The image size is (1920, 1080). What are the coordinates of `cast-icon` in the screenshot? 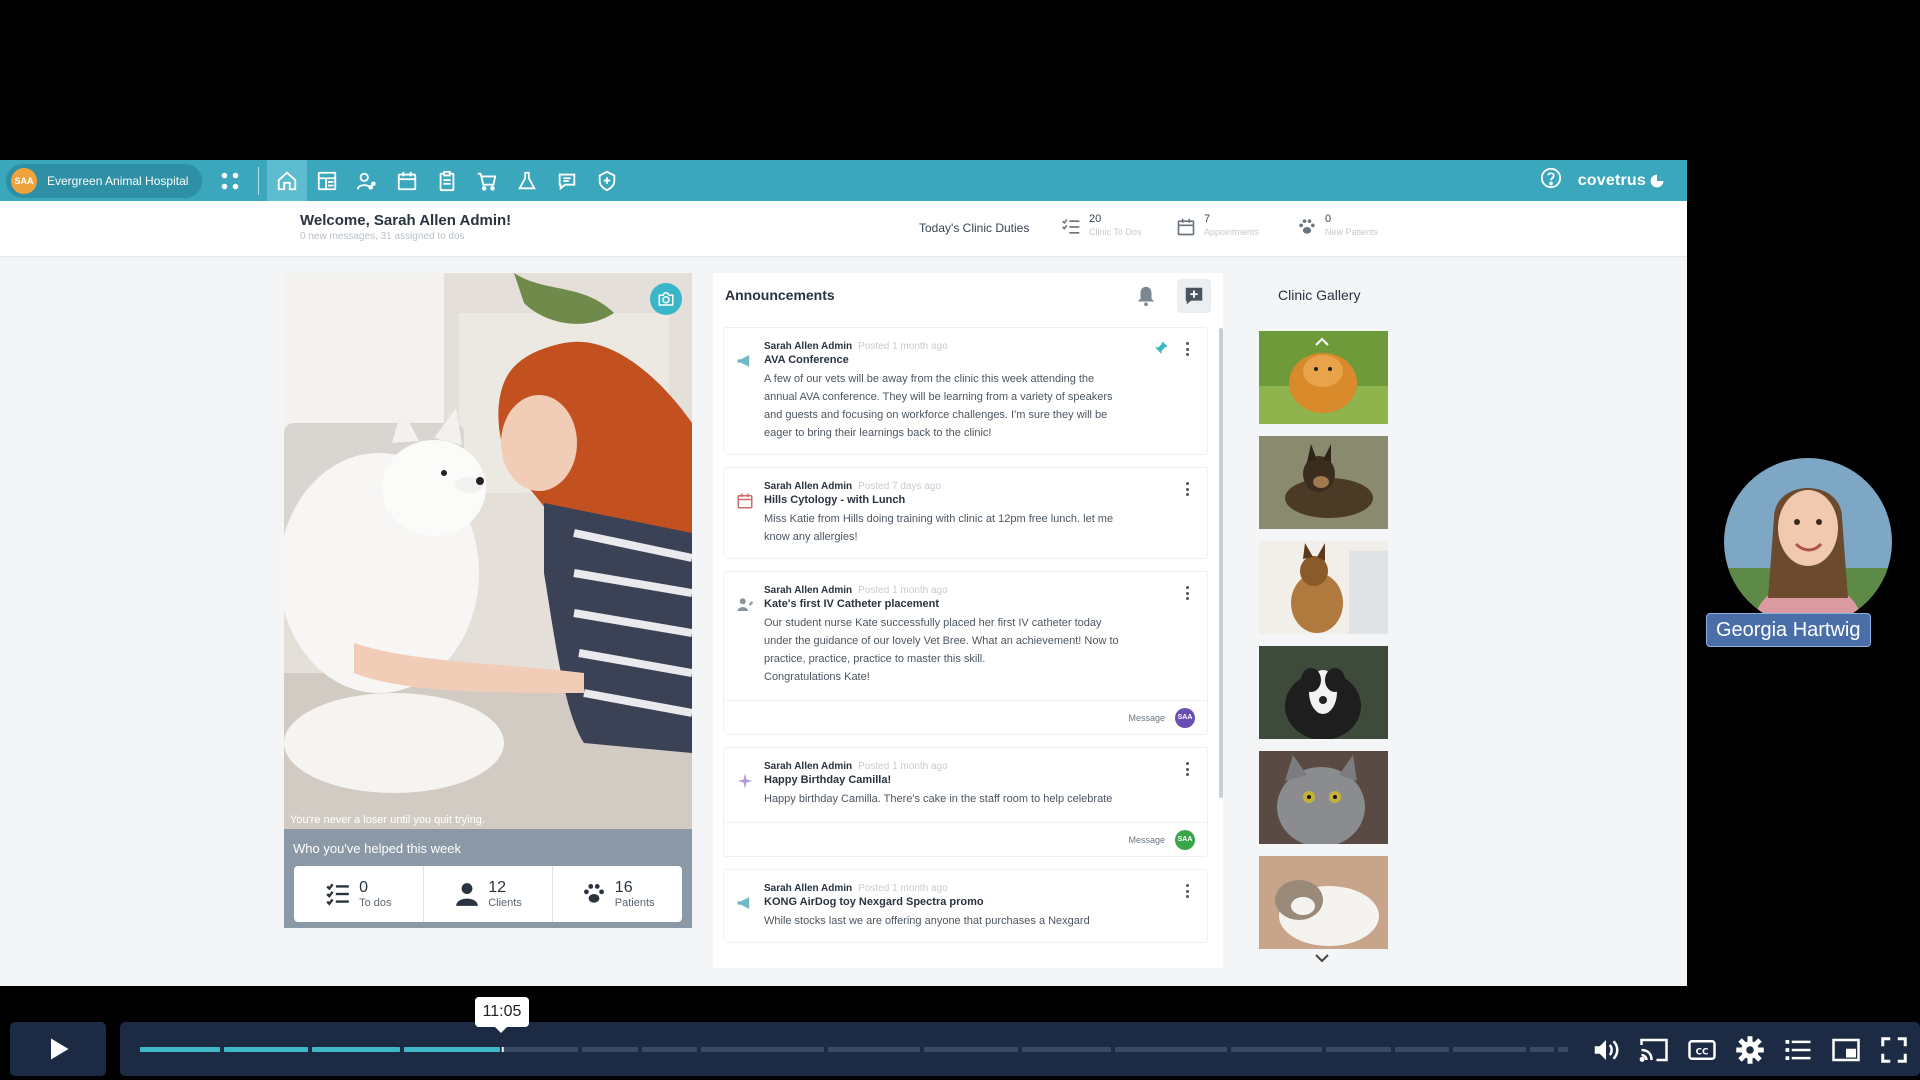 It's located at (1654, 1050).